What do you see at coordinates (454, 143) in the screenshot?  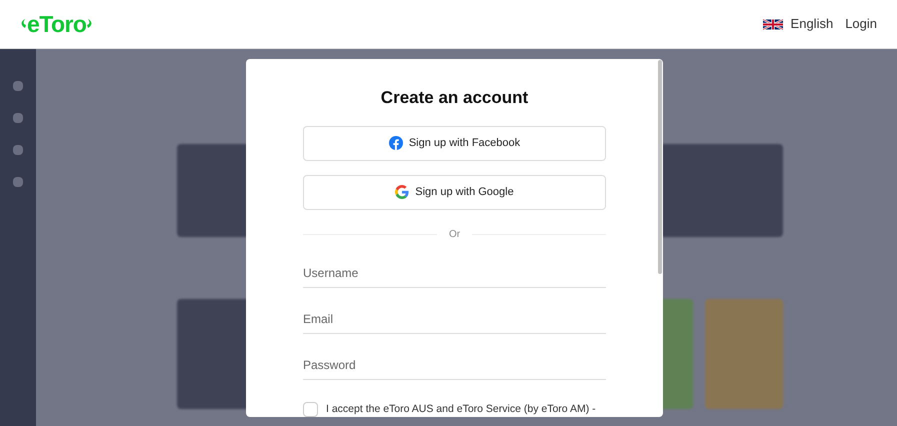 I see `facebook-signup-button: Sign up with Facebook` at bounding box center [454, 143].